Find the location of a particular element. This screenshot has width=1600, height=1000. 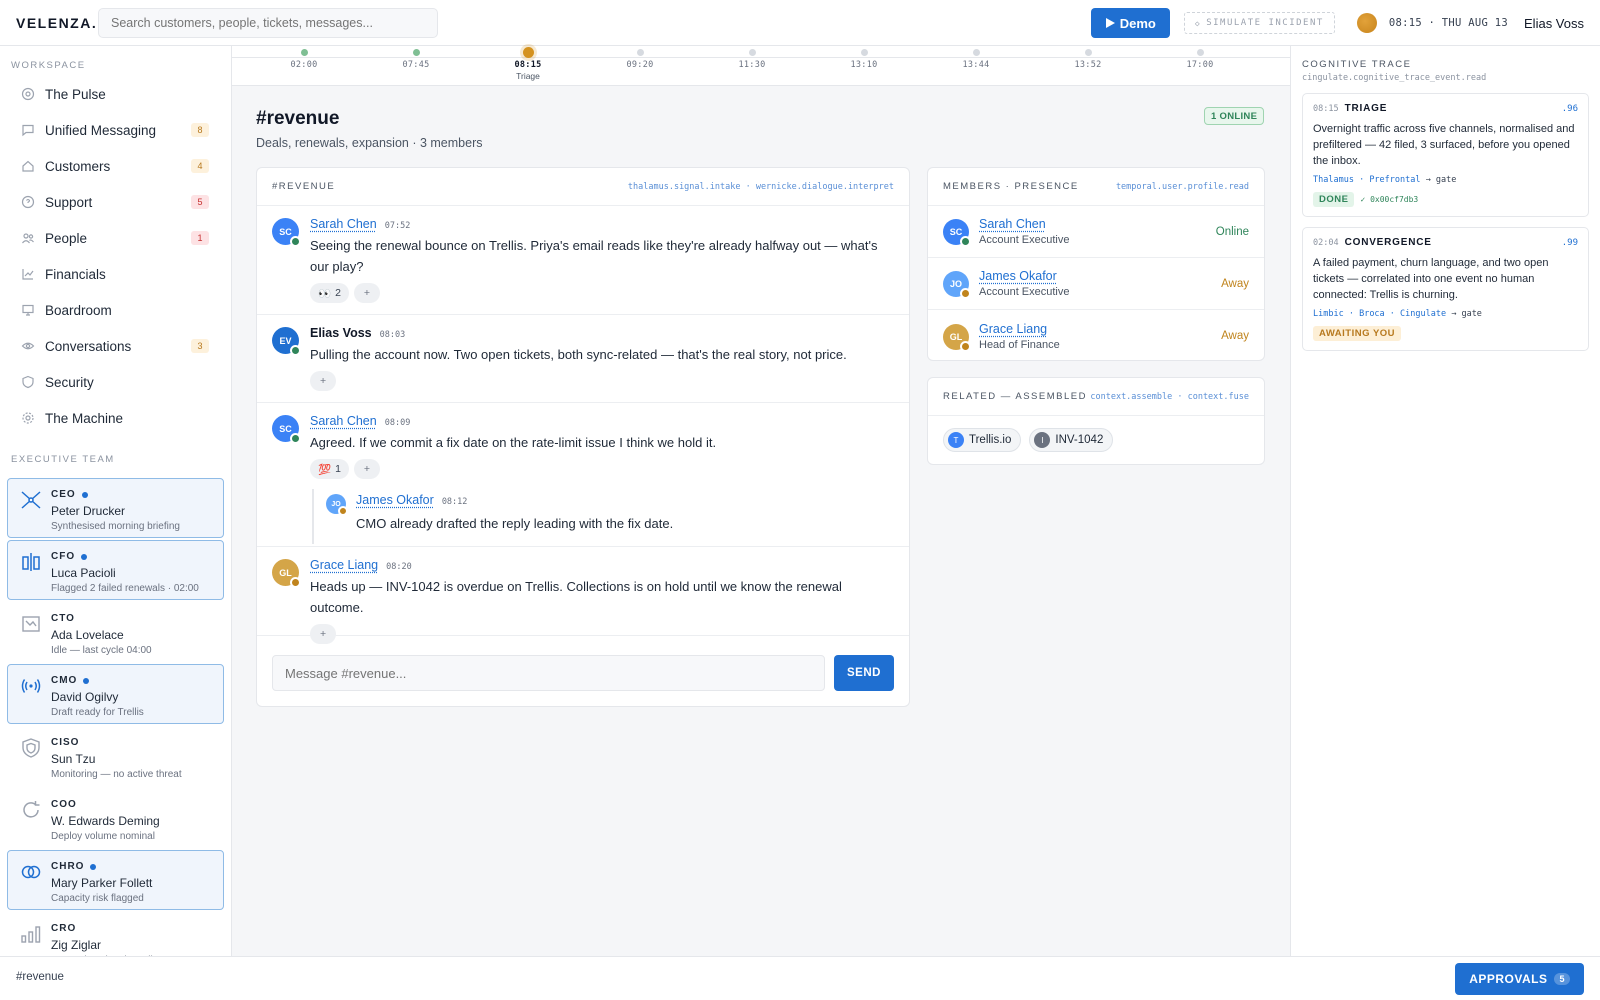

message-header: Sarah Chen 08:09 is located at coordinates (602, 422).